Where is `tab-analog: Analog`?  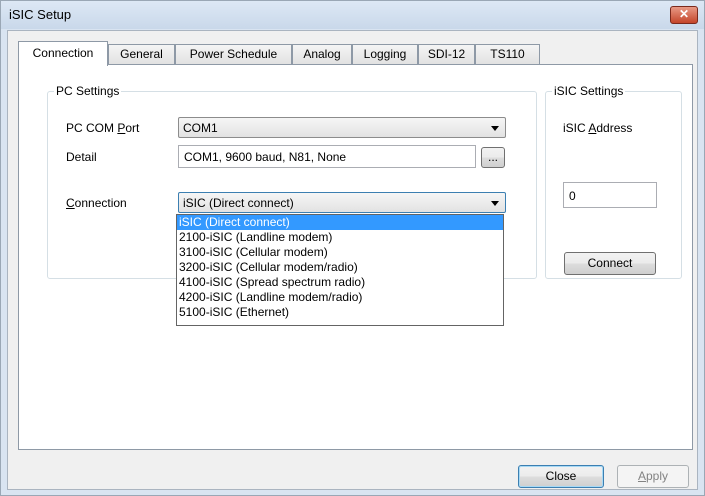 tab-analog: Analog is located at coordinates (322, 54).